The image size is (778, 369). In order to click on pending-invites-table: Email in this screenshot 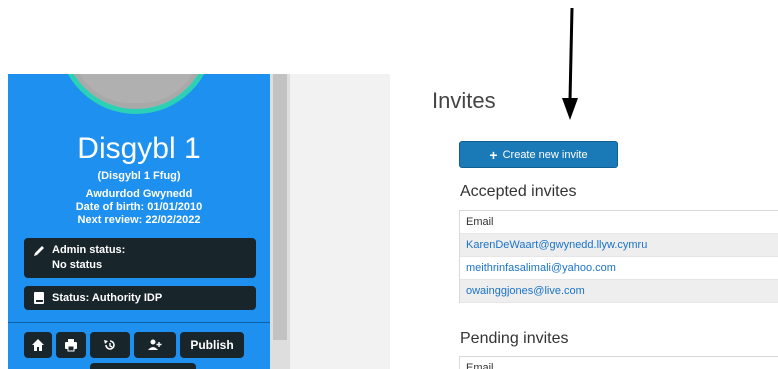, I will do `click(618, 362)`.